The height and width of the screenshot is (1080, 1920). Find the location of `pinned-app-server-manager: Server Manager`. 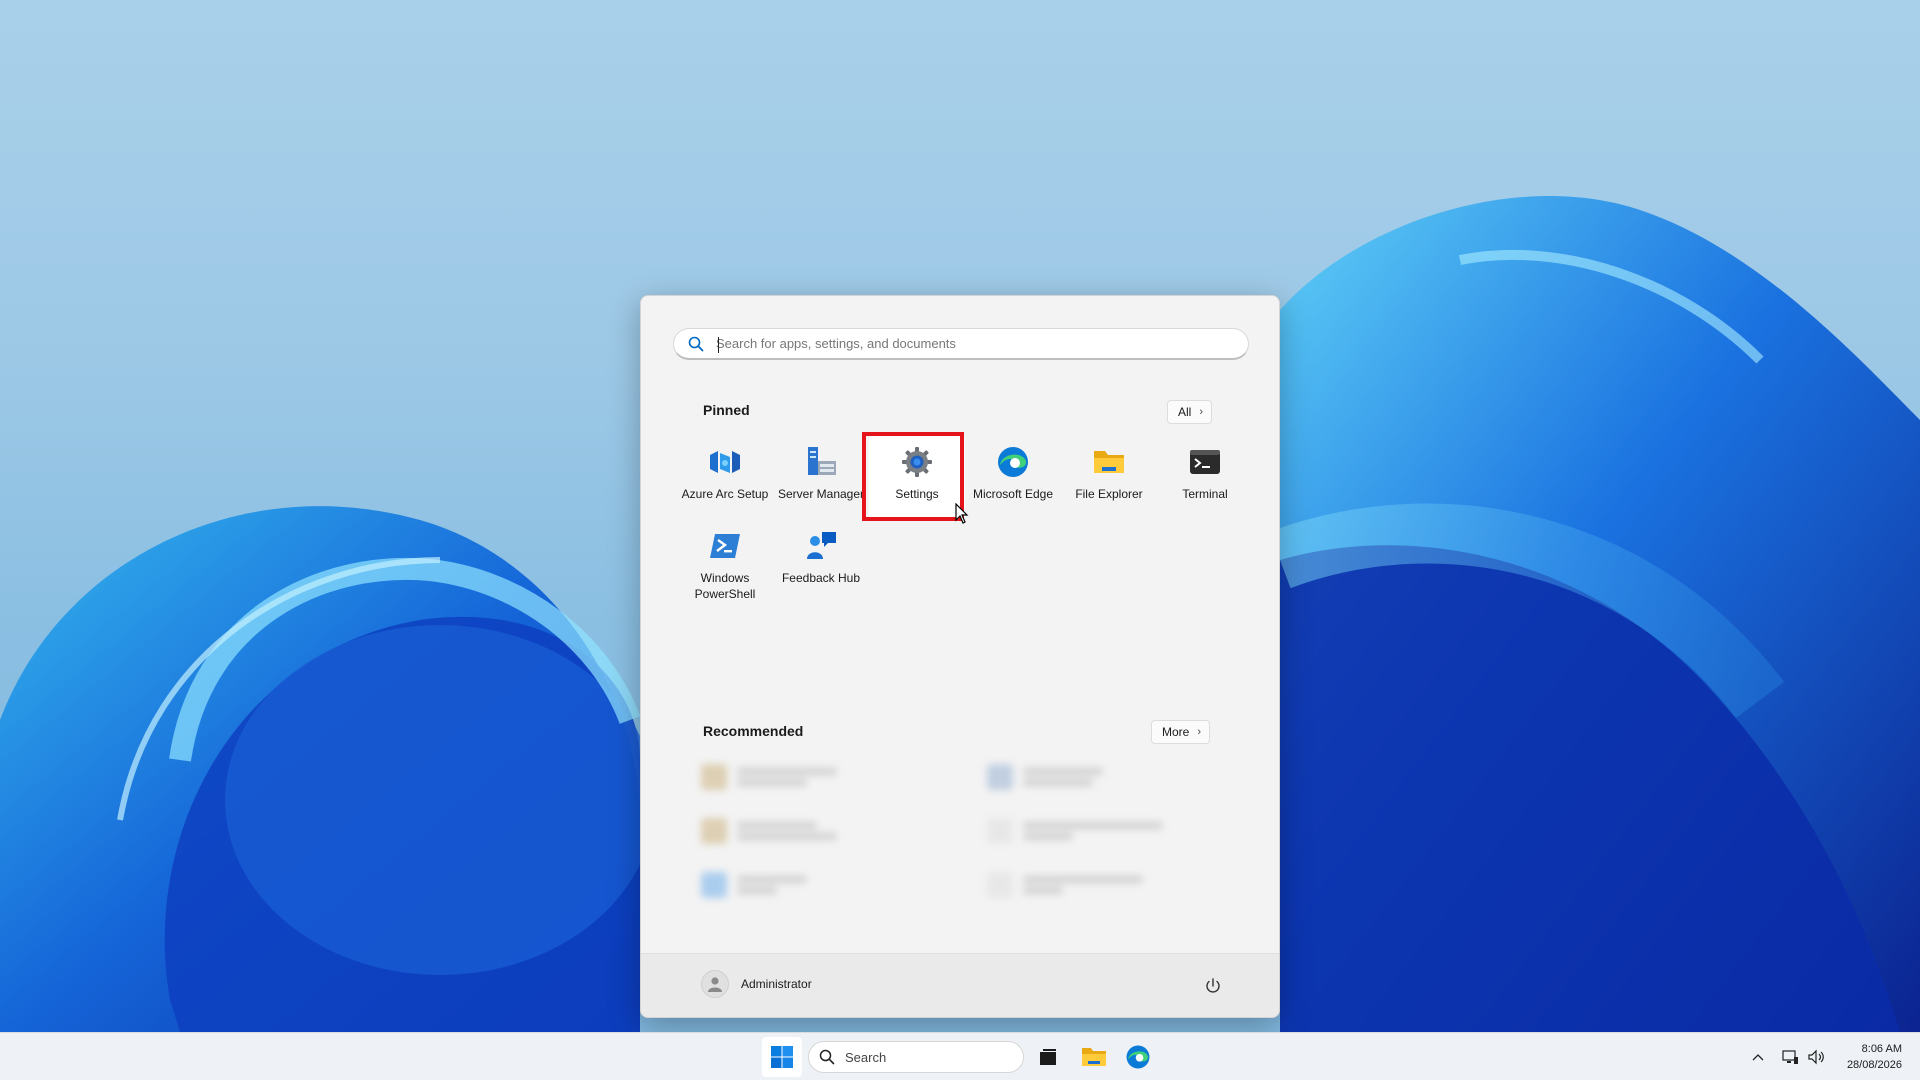

pinned-app-server-manager: Server Manager is located at coordinates (821, 478).